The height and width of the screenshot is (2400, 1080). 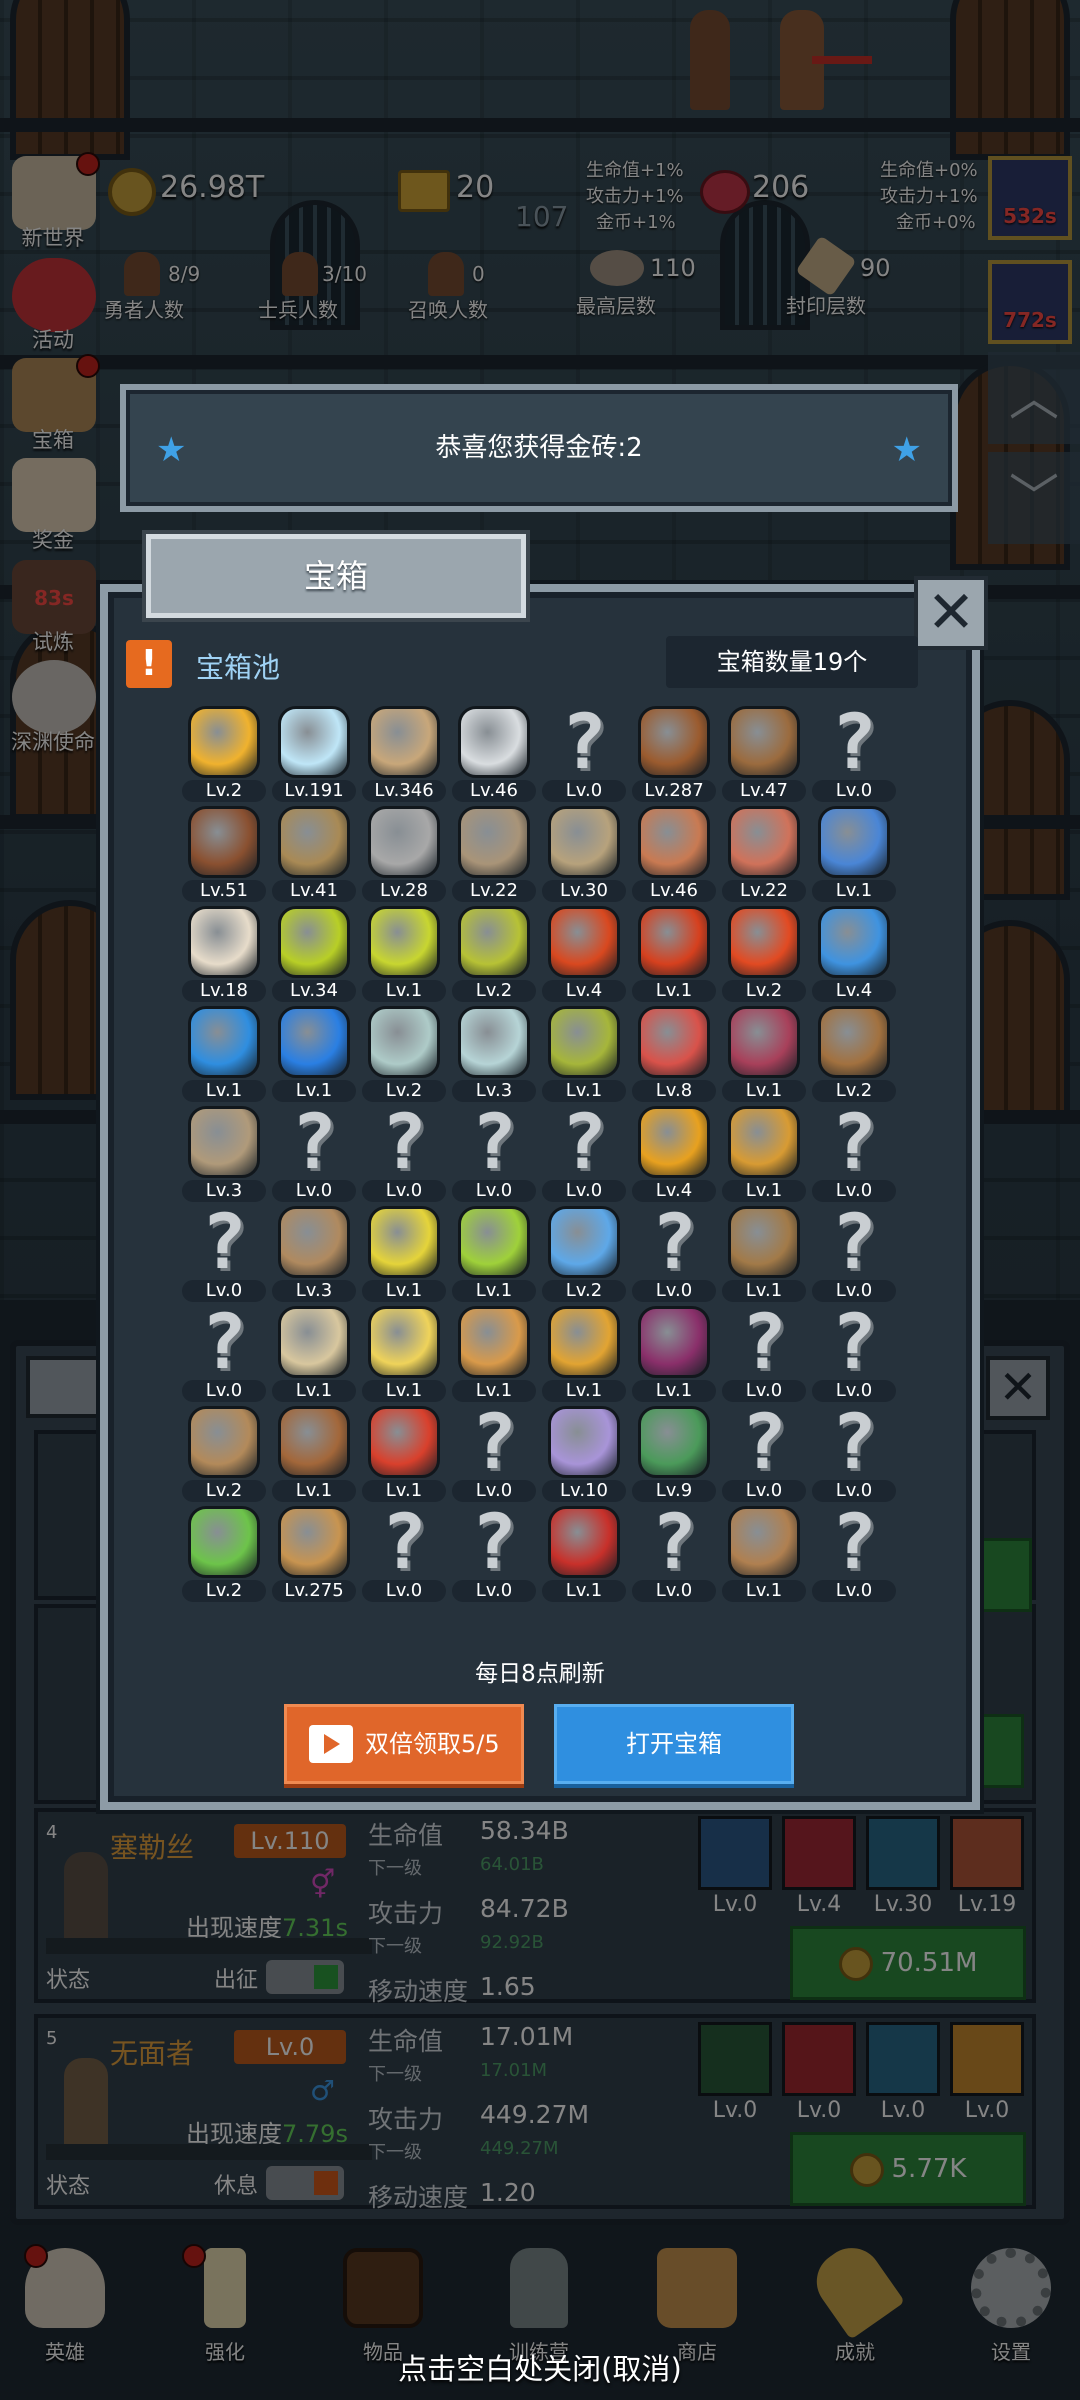 I want to click on whip-icon, so click(x=764, y=1542).